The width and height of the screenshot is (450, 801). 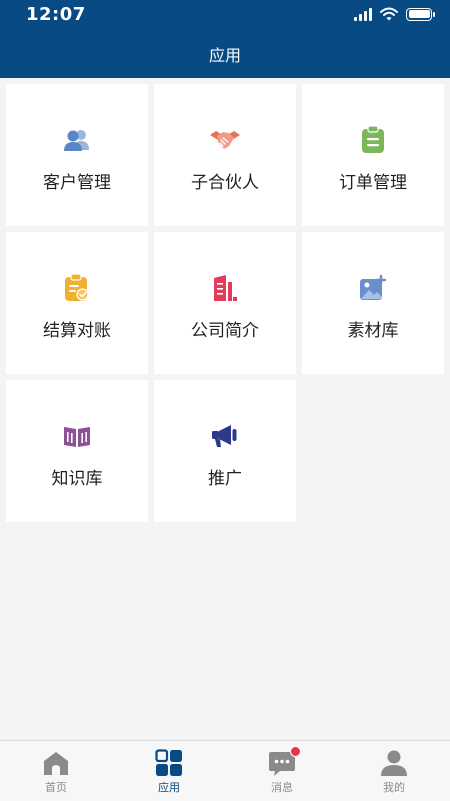 I want to click on home-icon, so click(x=56, y=763).